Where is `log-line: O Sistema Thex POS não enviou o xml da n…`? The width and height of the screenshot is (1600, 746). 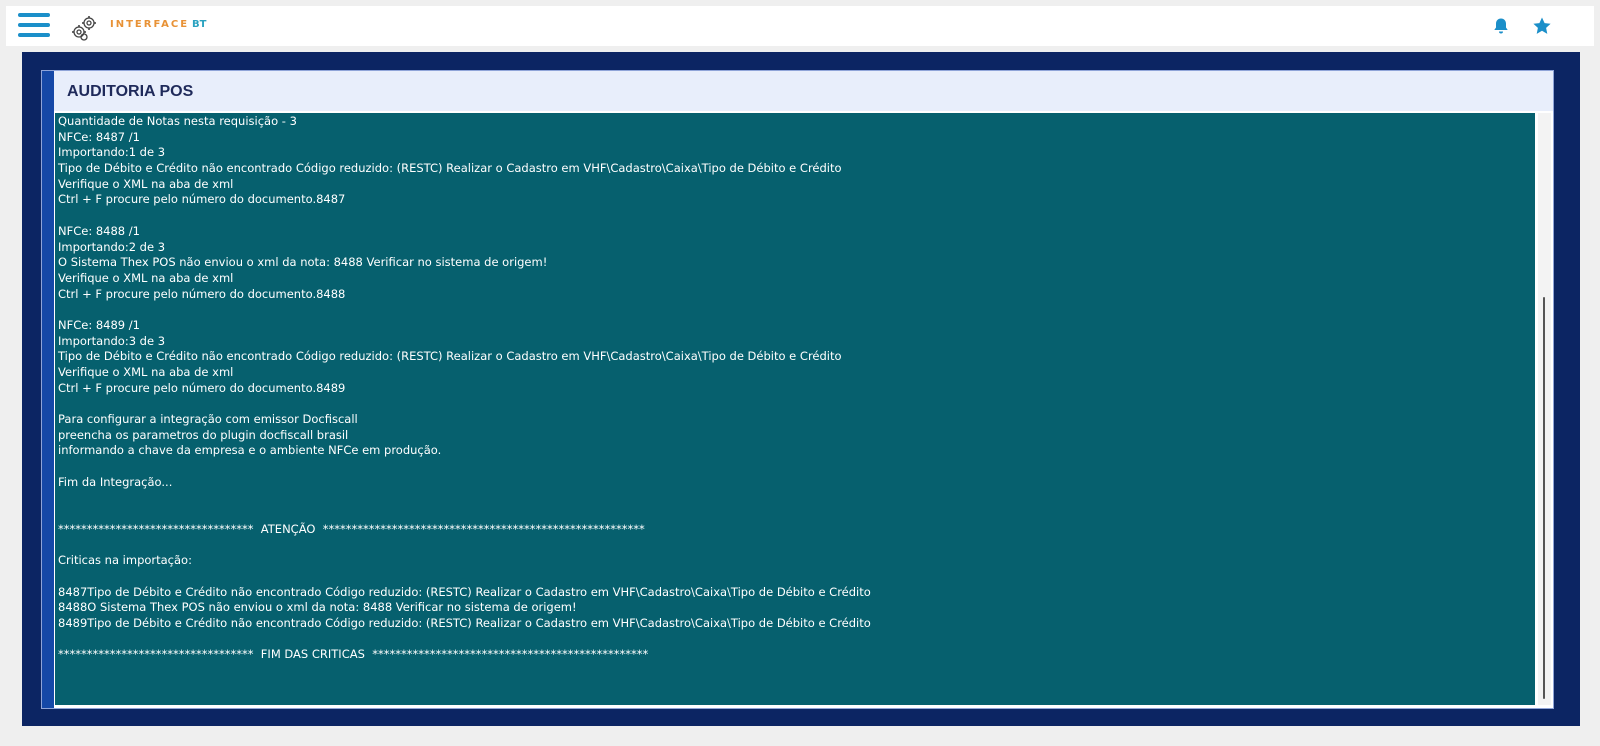 log-line: O Sistema Thex POS não enviou o xml da n… is located at coordinates (303, 262).